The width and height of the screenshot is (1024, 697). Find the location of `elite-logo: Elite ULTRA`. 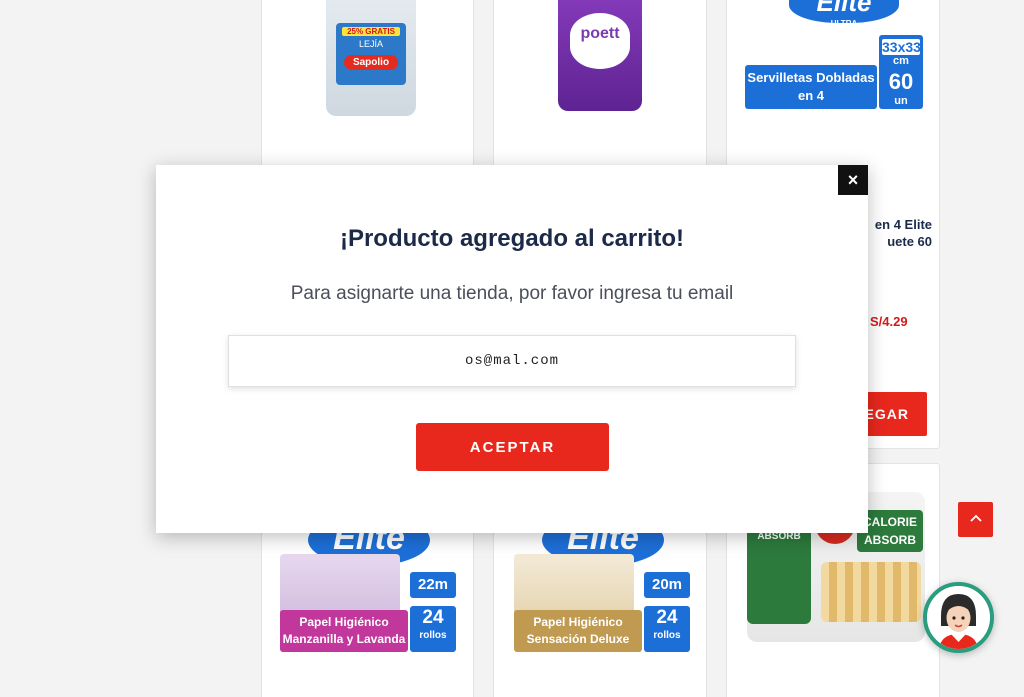

elite-logo: Elite ULTRA is located at coordinates (844, 14).